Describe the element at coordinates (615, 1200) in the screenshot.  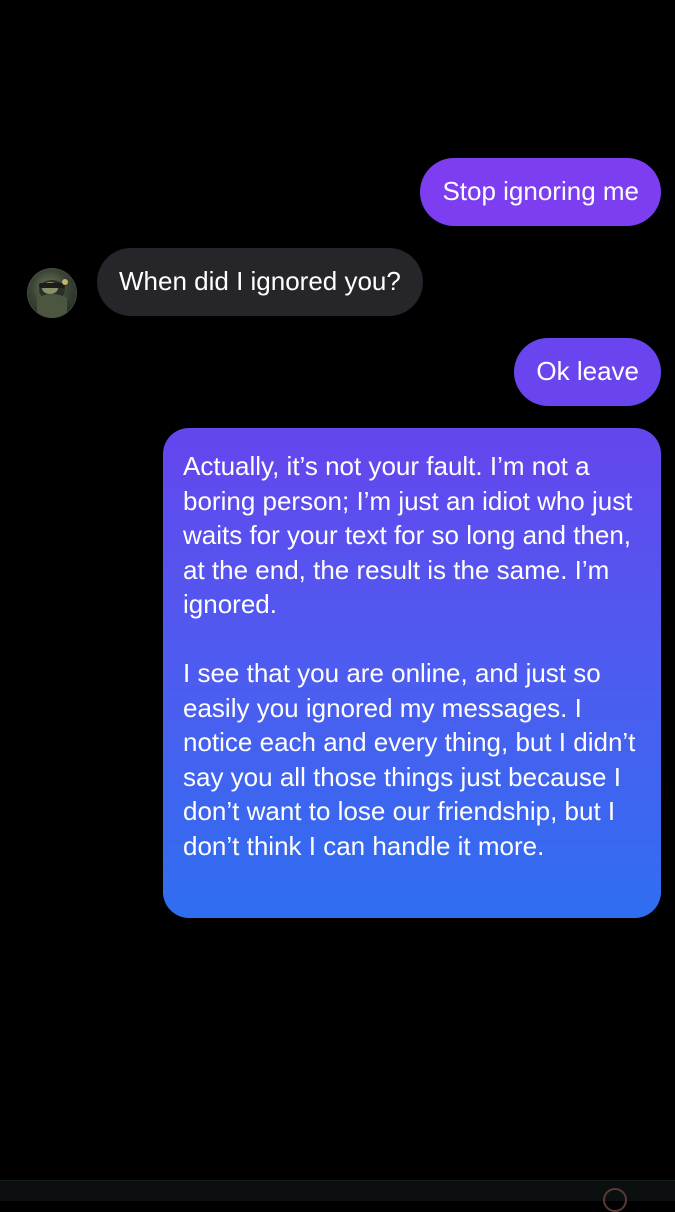
I see `bottom-circle-icon` at that location.